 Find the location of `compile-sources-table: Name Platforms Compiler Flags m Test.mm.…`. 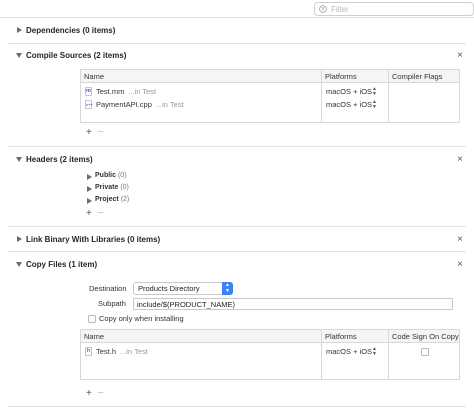

compile-sources-table: Name Platforms Compiler Flags m Test.mm.… is located at coordinates (270, 96).